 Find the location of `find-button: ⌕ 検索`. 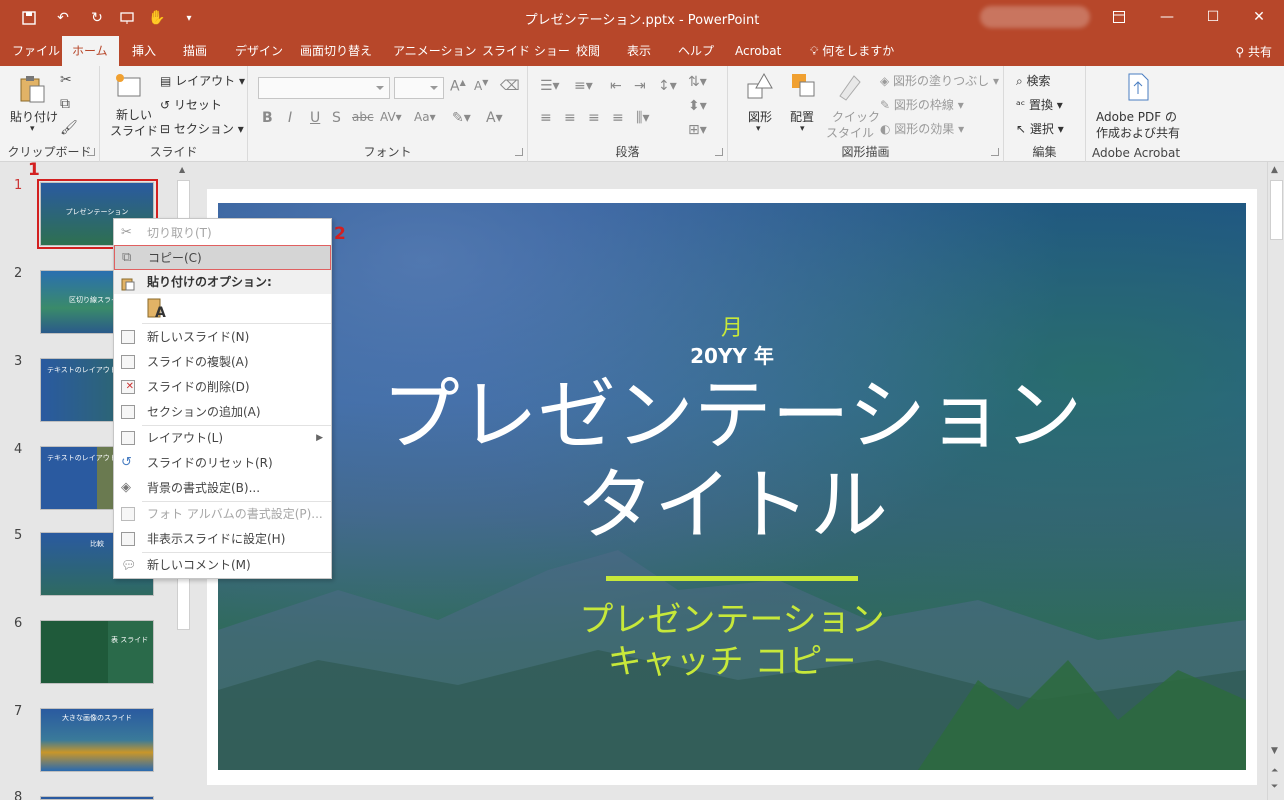

find-button: ⌕ 検索 is located at coordinates (1033, 80).